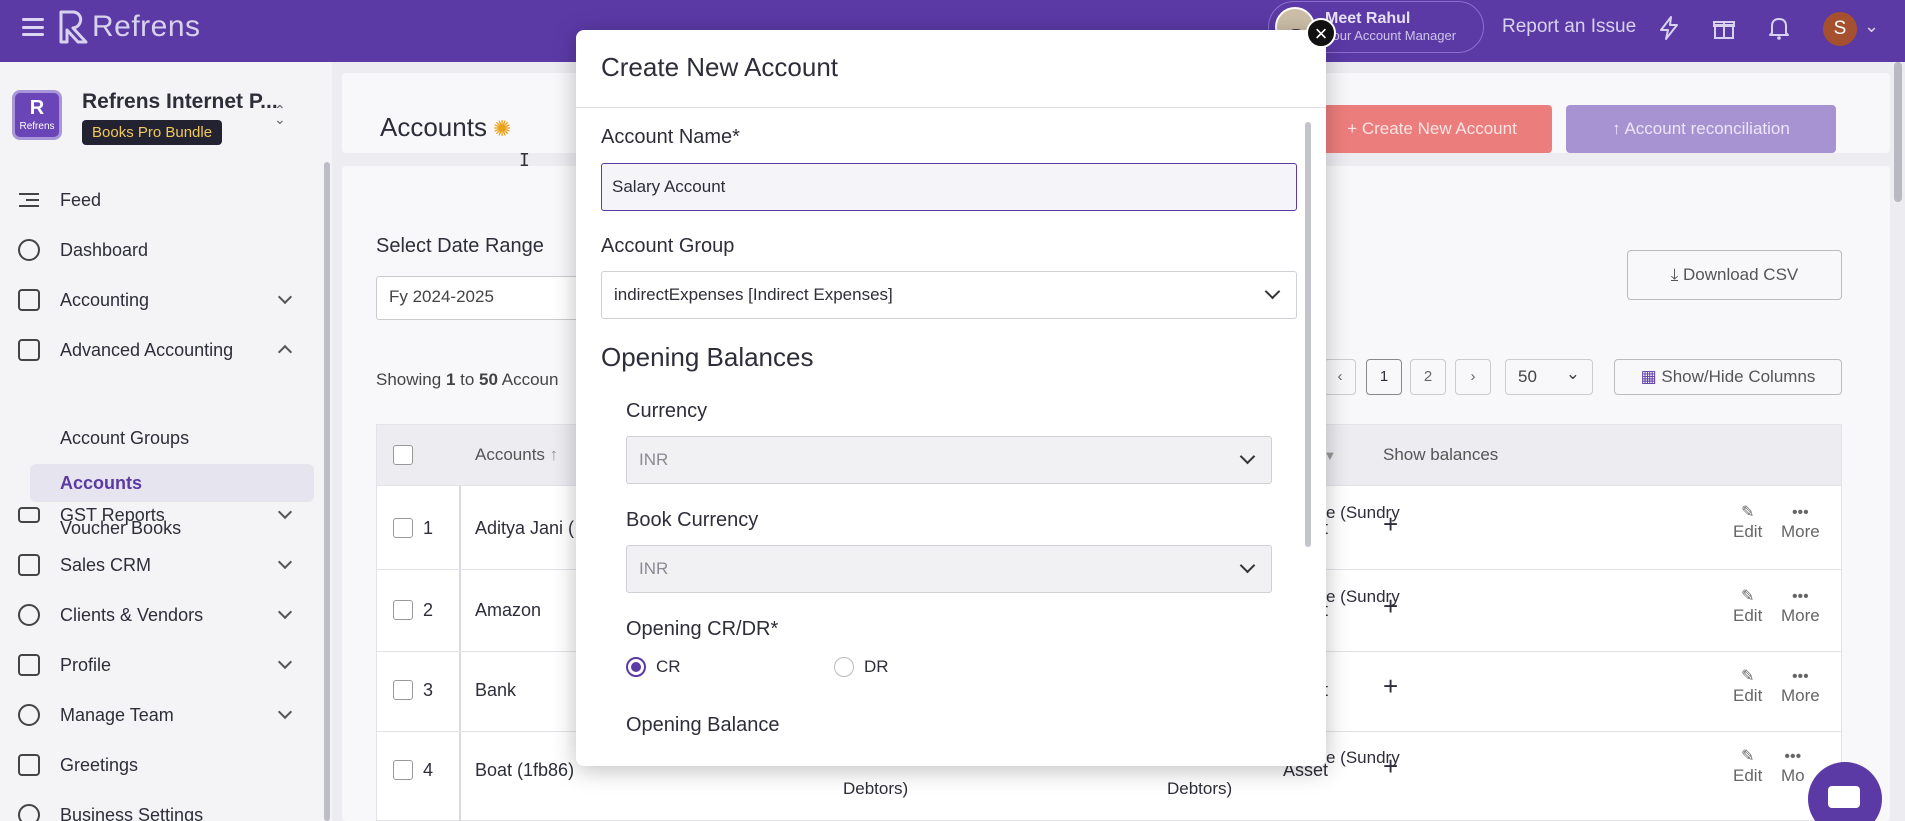  Describe the element at coordinates (707, 357) in the screenshot. I see `opening-balances-heading: Opening Balances` at that location.